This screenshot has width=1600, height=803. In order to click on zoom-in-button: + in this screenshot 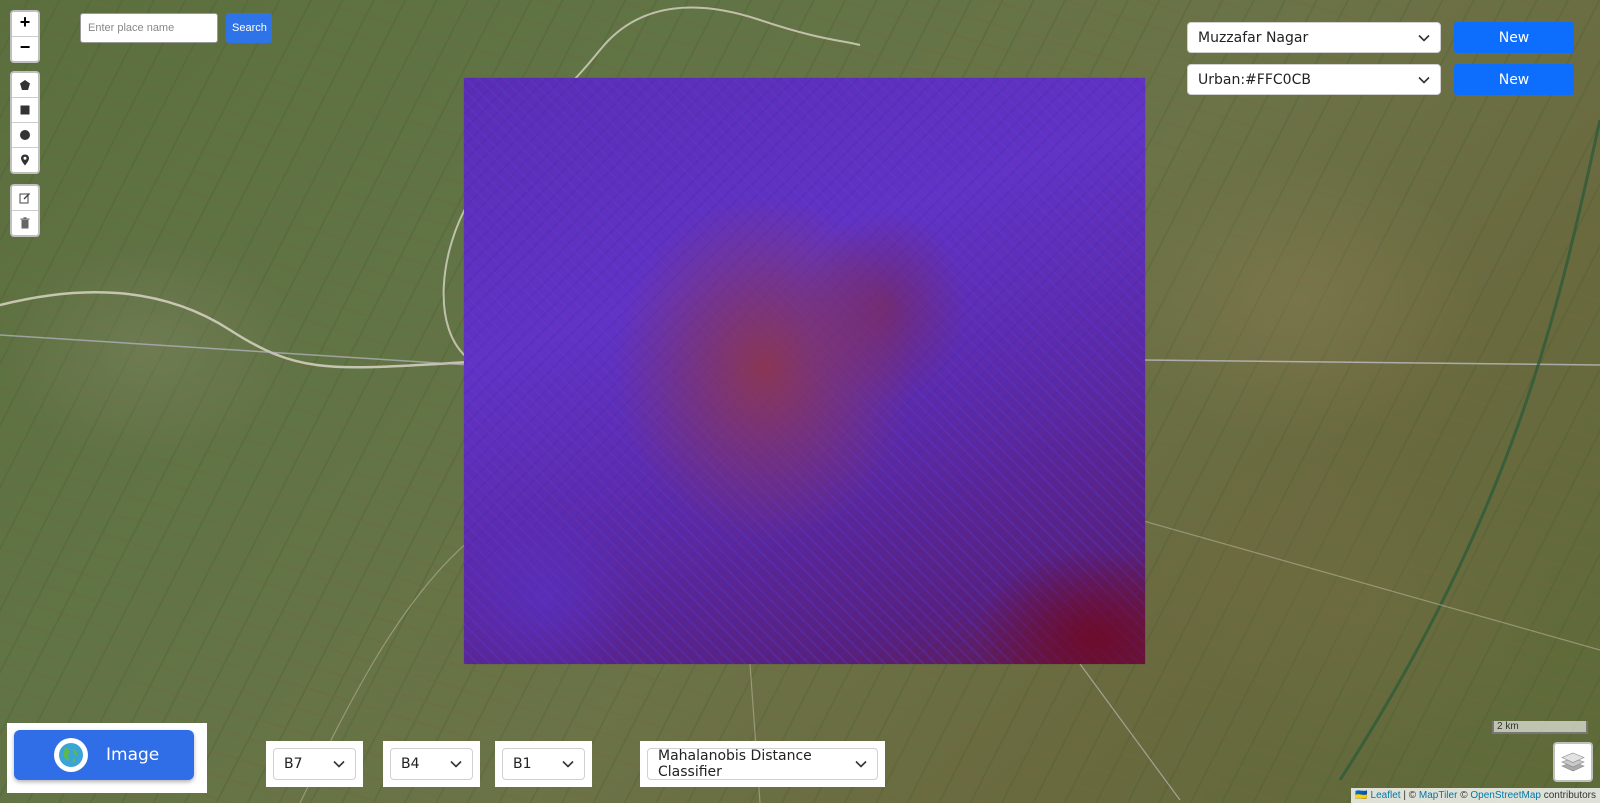, I will do `click(25, 24)`.